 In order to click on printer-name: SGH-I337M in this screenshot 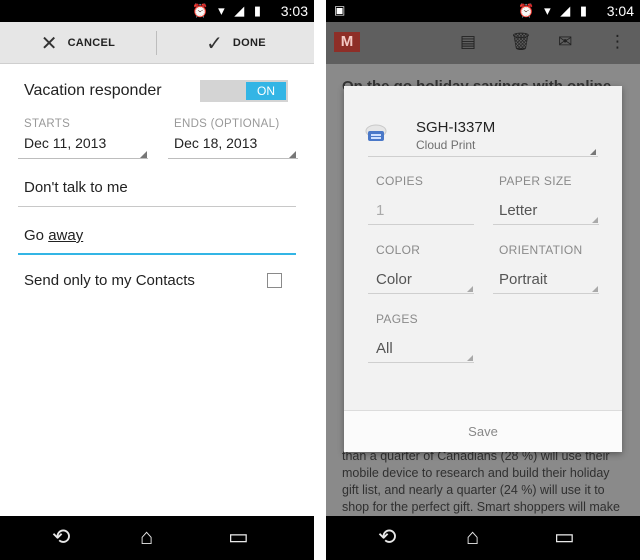, I will do `click(456, 127)`.